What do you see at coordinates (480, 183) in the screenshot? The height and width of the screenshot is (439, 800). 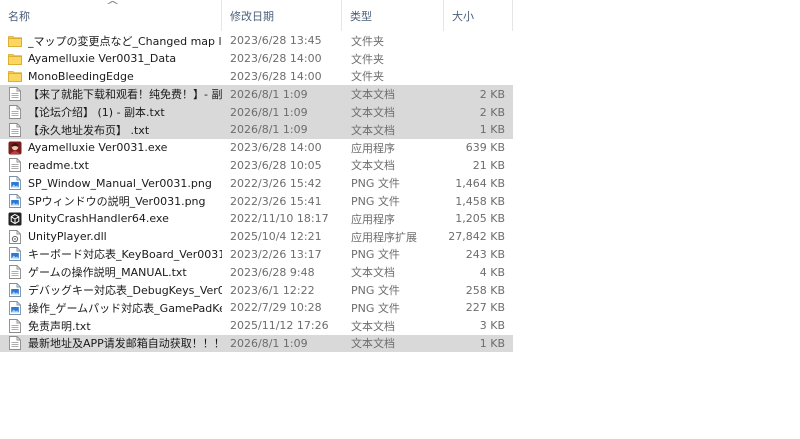 I see `file-size: 1,464 KB` at bounding box center [480, 183].